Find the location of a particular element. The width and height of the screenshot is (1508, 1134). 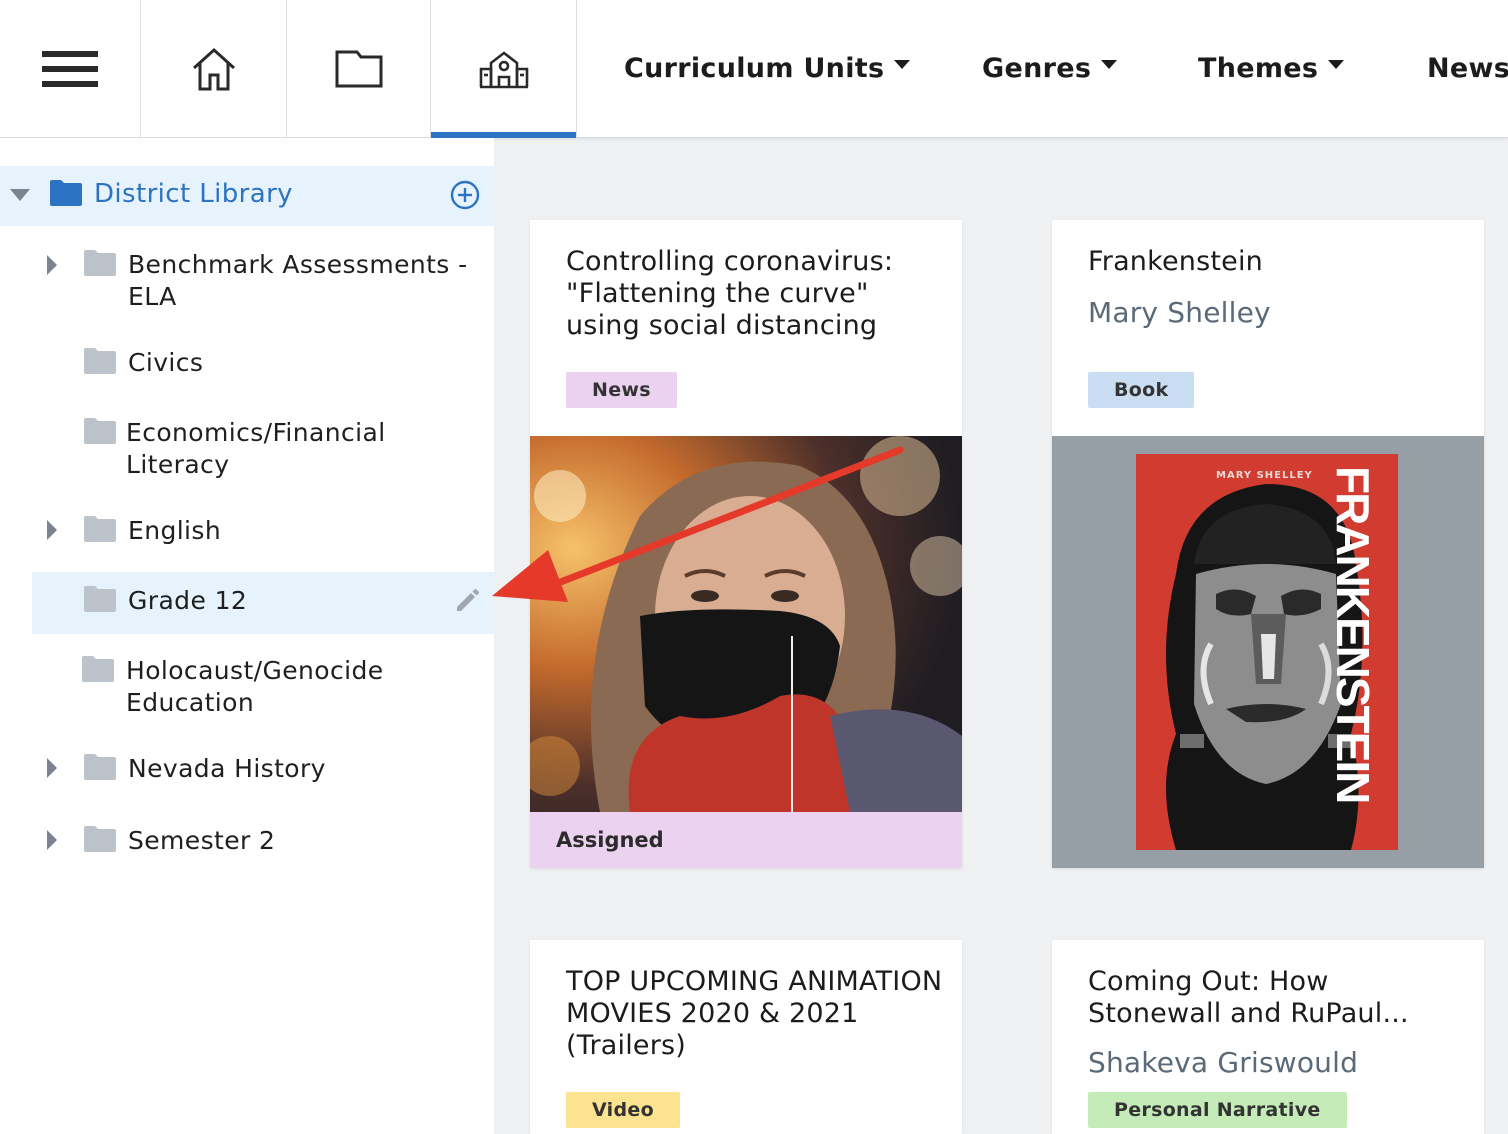

cover-author-text: MARY SHELLEY is located at coordinates (1264, 475).